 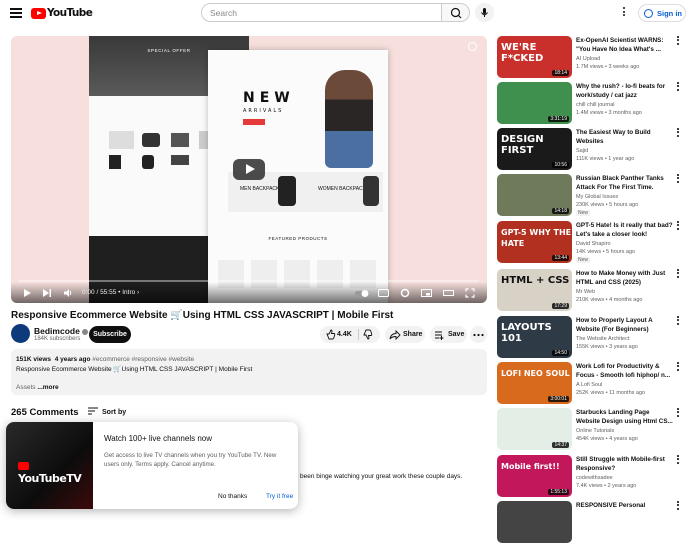 What do you see at coordinates (20, 333) in the screenshot?
I see `channel-avatar` at bounding box center [20, 333].